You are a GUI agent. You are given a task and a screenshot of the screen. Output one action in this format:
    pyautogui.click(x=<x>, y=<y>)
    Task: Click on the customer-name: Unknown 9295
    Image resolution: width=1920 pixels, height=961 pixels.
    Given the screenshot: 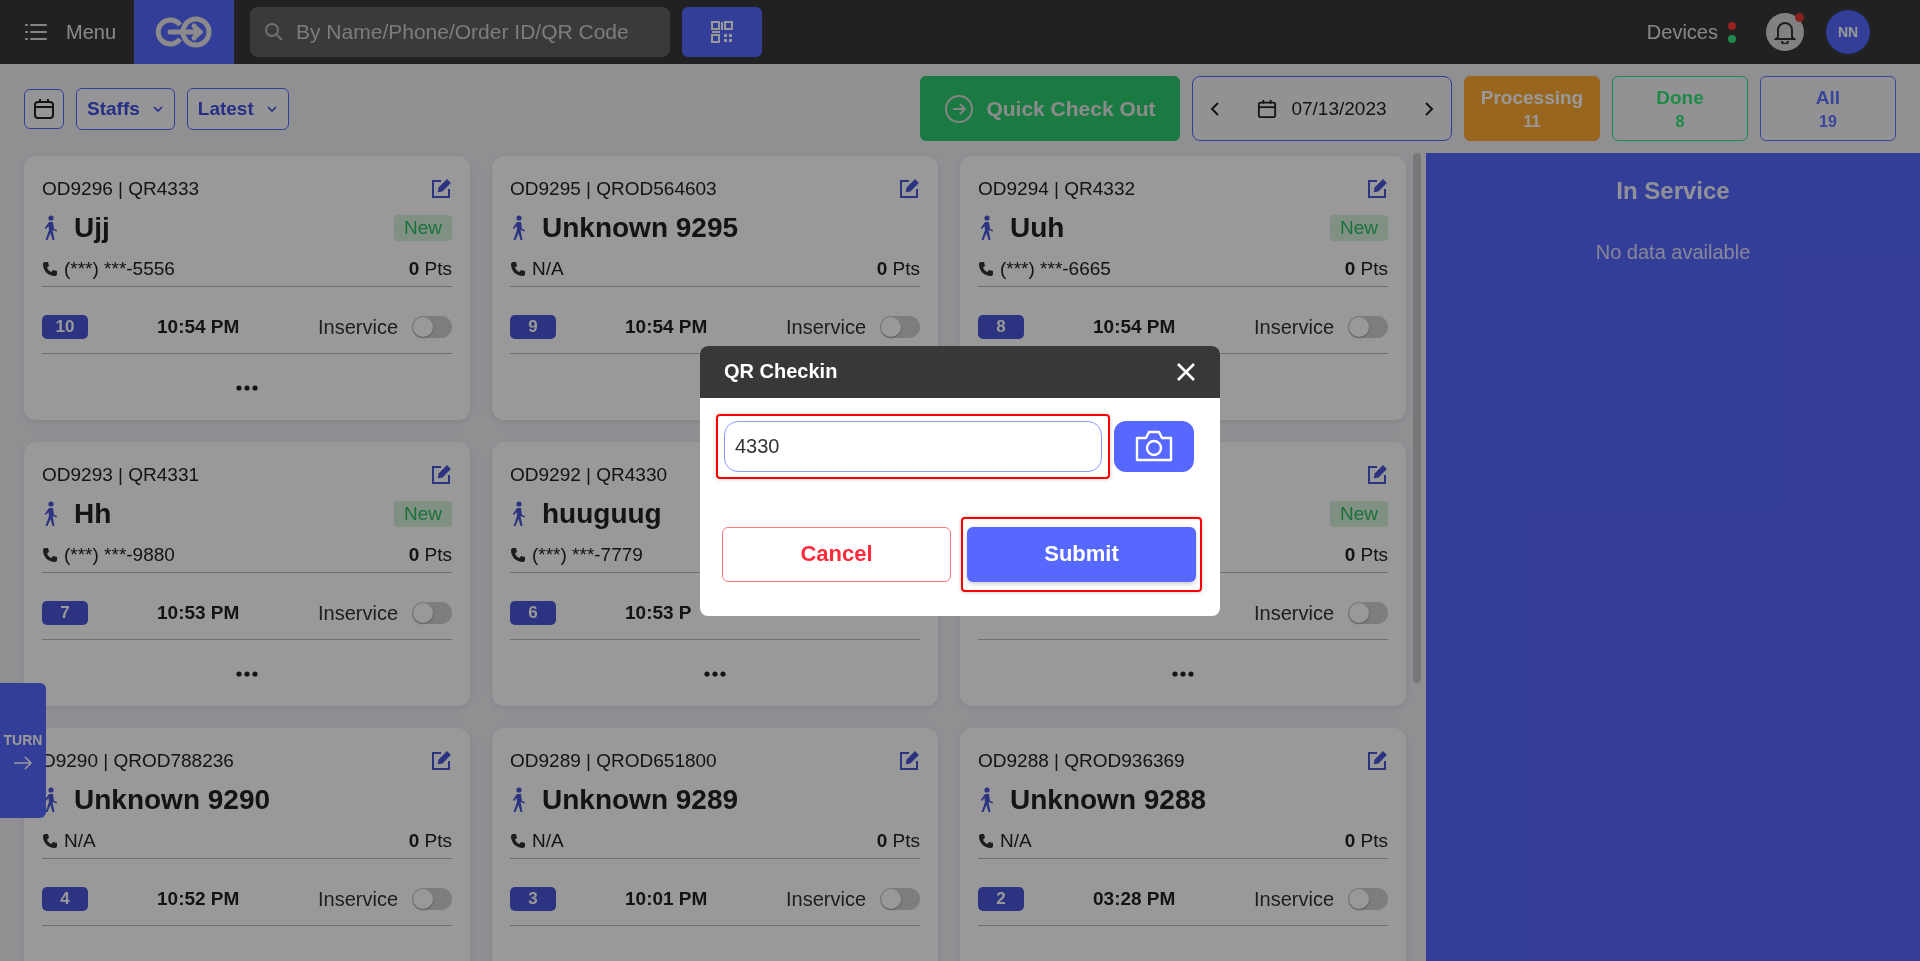 What is the action you would take?
    pyautogui.click(x=640, y=228)
    